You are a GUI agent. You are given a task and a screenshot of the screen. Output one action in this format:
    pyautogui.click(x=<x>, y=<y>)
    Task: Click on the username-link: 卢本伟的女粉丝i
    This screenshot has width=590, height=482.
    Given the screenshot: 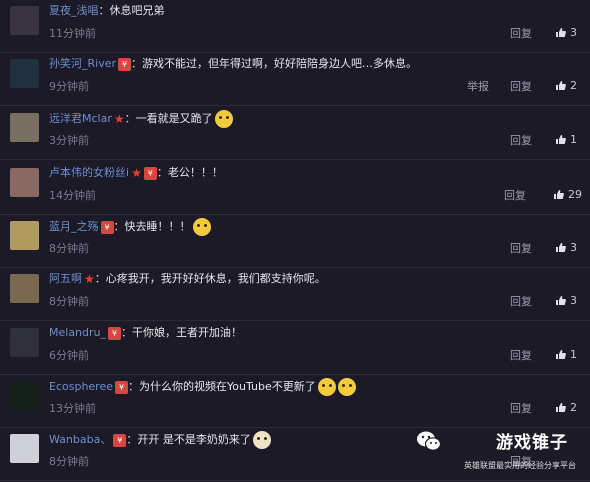 What is the action you would take?
    pyautogui.click(x=89, y=173)
    